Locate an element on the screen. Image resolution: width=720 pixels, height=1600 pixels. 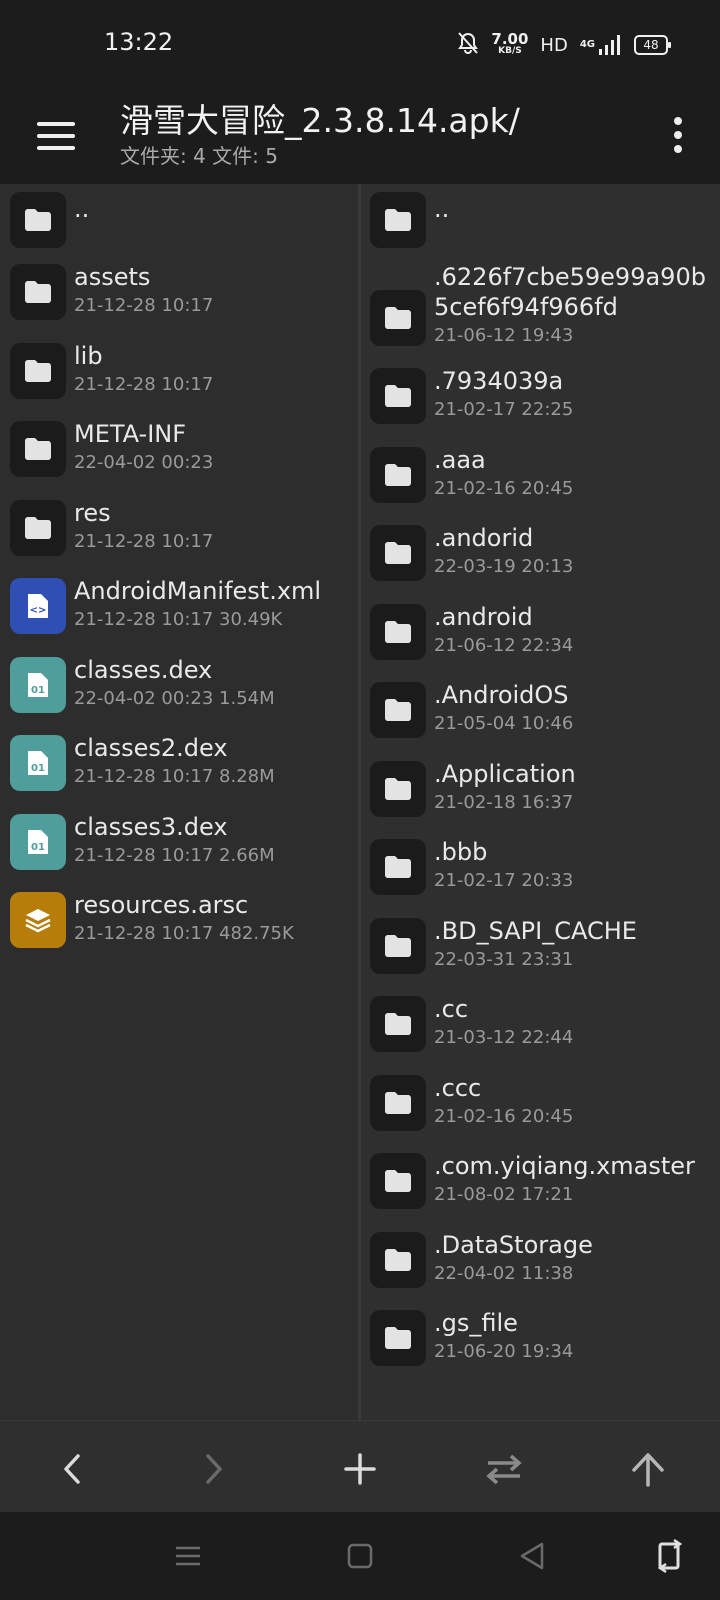
system-nav-bar is located at coordinates (360, 1556).